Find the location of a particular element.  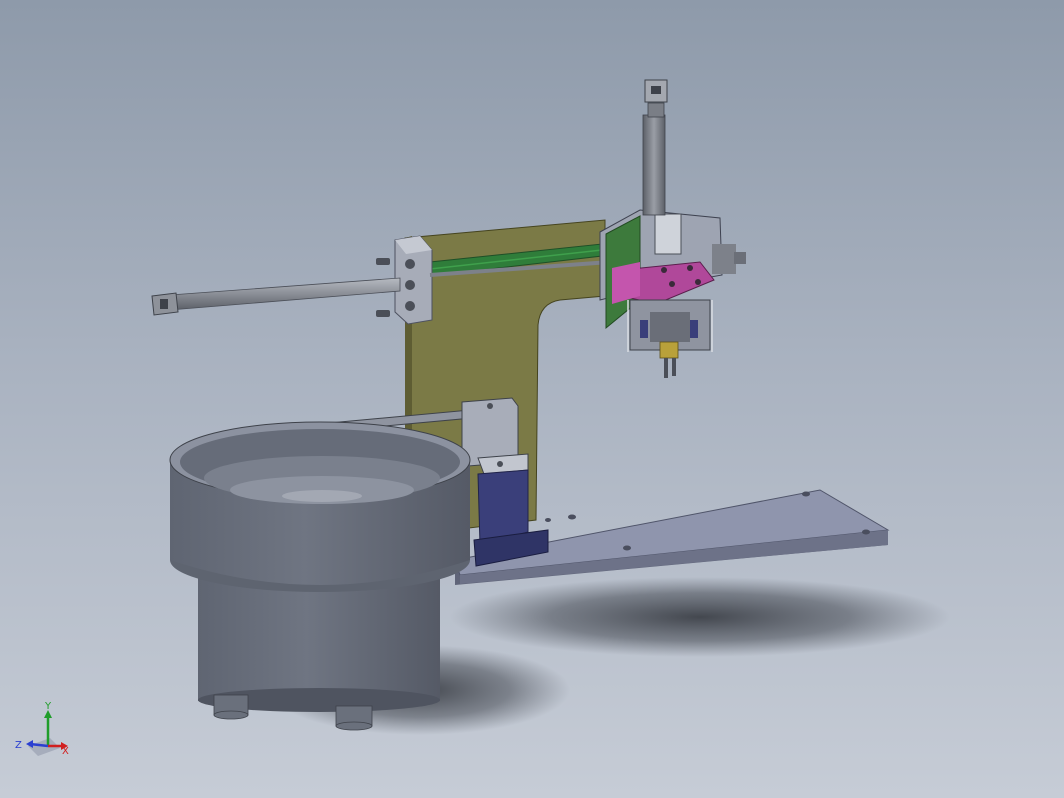

z-axis-label: Z is located at coordinates (18, 745).